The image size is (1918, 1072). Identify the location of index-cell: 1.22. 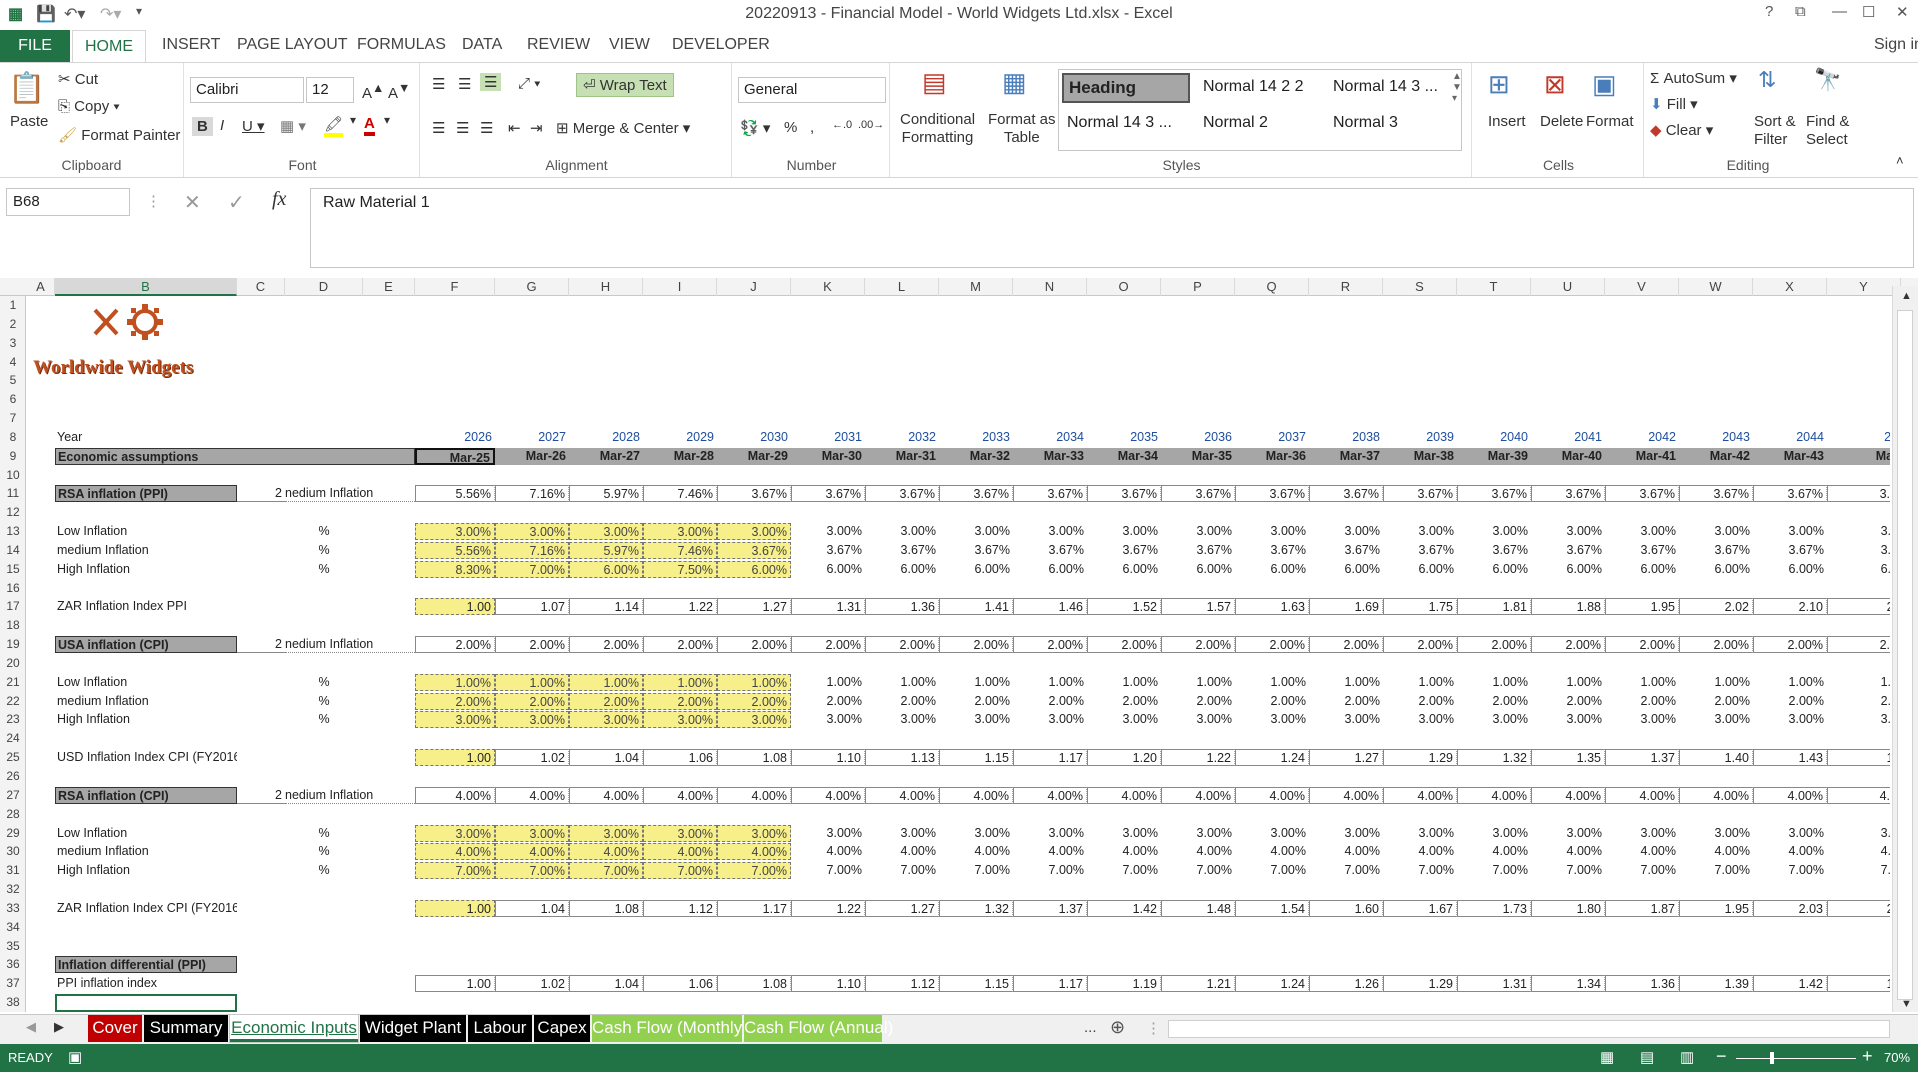
(680, 607).